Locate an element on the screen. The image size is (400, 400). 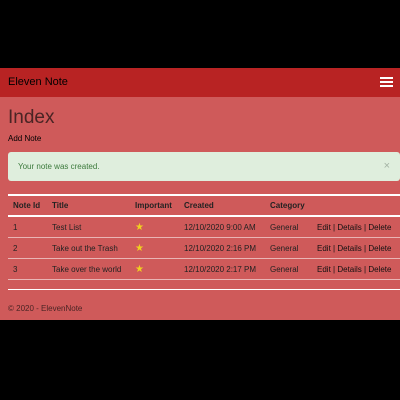
cell-created: 12/10/2020 9:00 AM is located at coordinates (222, 227).